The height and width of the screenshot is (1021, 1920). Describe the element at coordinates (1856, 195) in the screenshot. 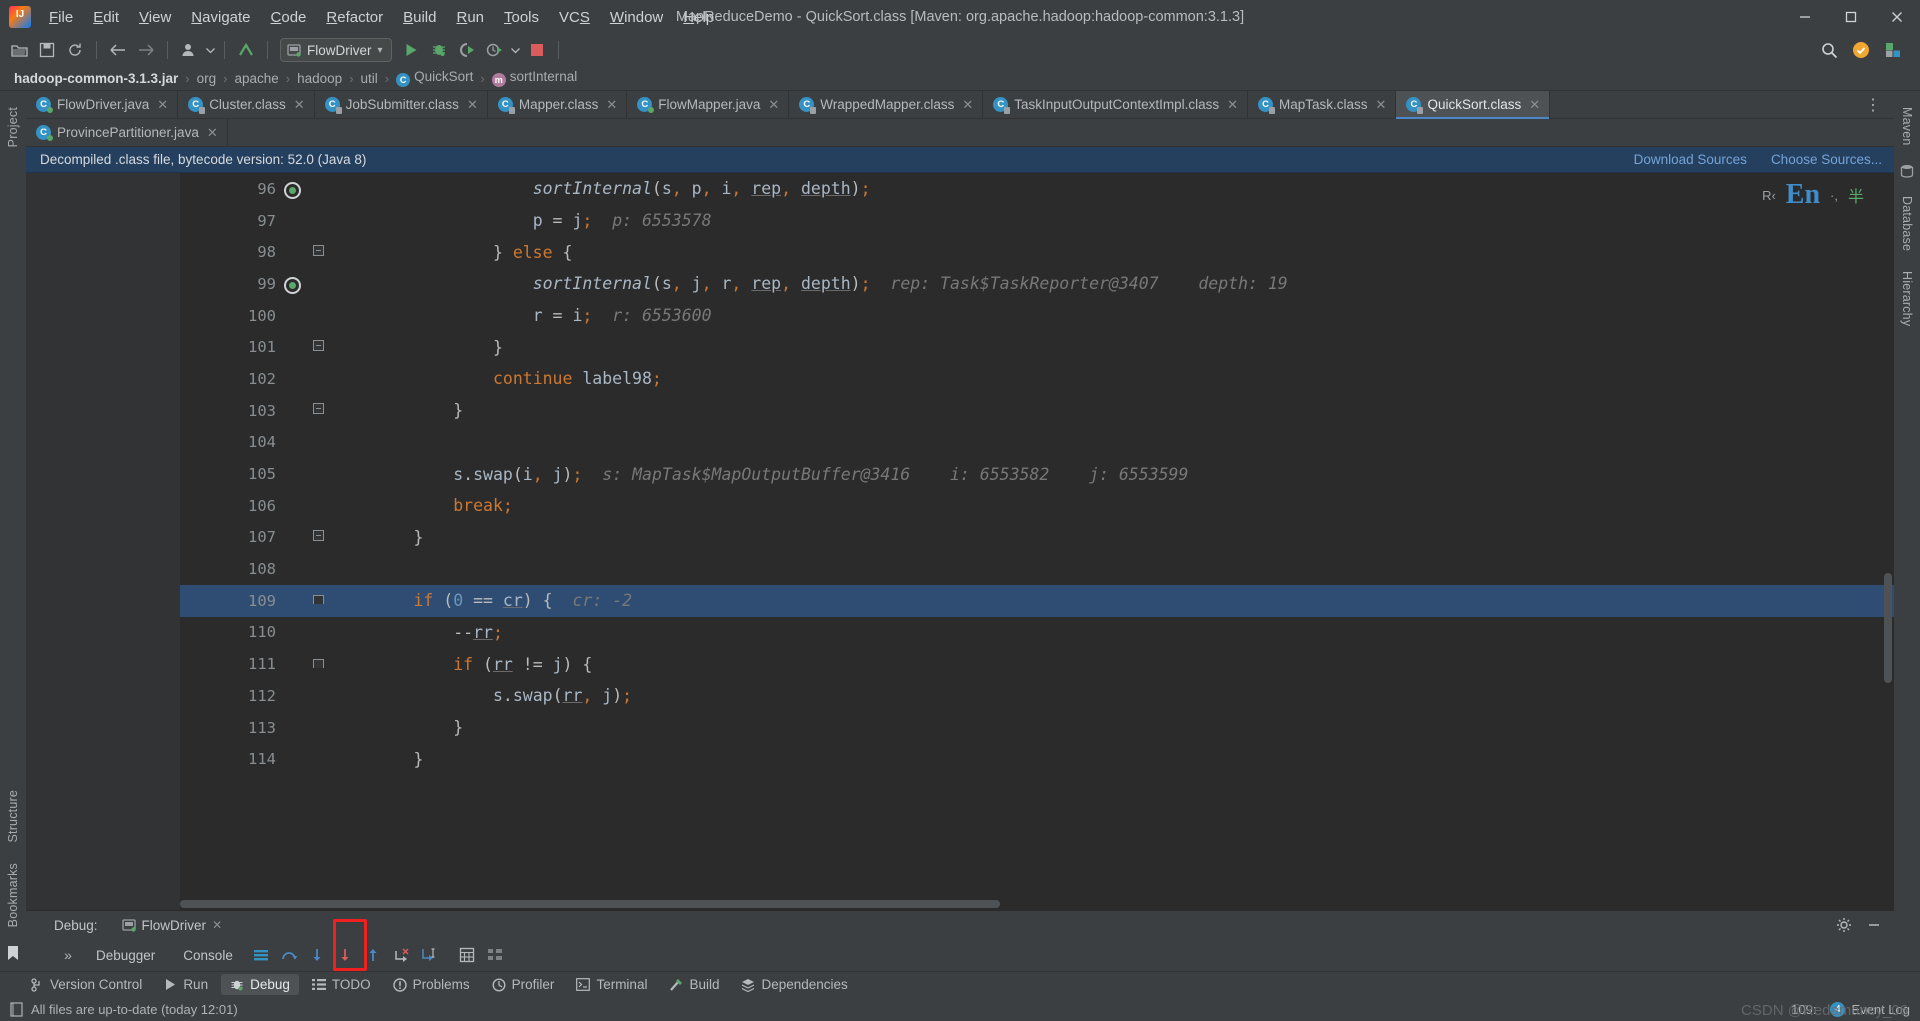

I see `hud-halfwidth-indicator: 半` at that location.